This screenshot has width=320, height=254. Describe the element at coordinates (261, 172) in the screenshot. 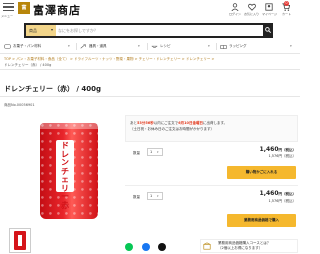

I see `add-to-cart-button: 購い物かごに入れる` at that location.